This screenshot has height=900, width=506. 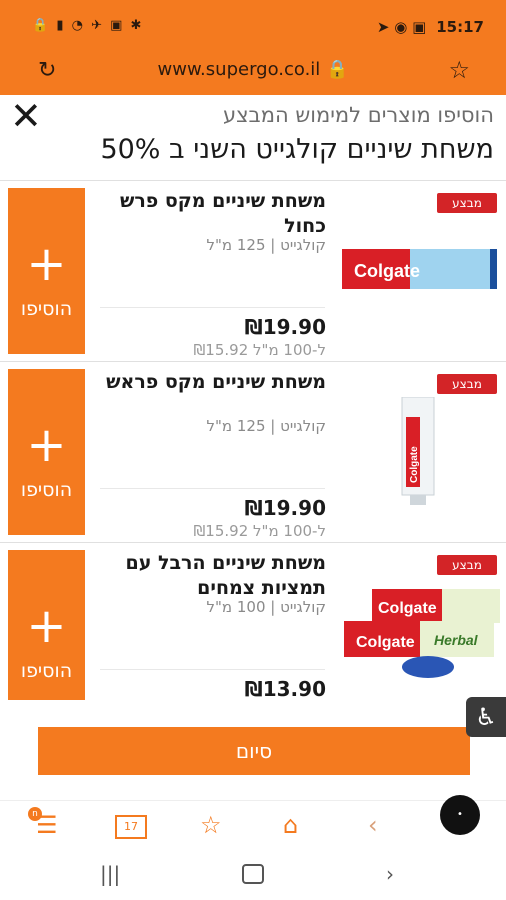 What do you see at coordinates (486, 717) in the screenshot?
I see `accessibility-icon: ♿` at bounding box center [486, 717].